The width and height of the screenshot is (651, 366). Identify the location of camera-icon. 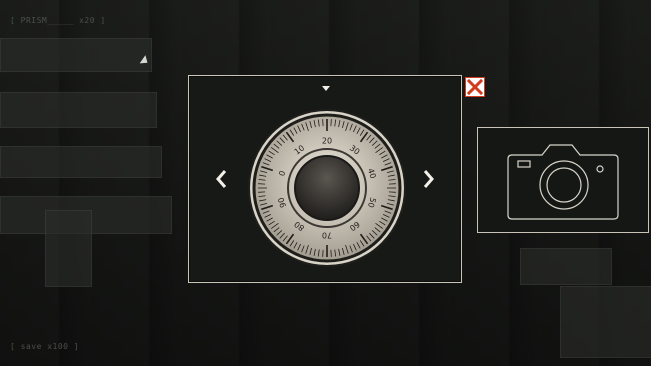
(563, 182).